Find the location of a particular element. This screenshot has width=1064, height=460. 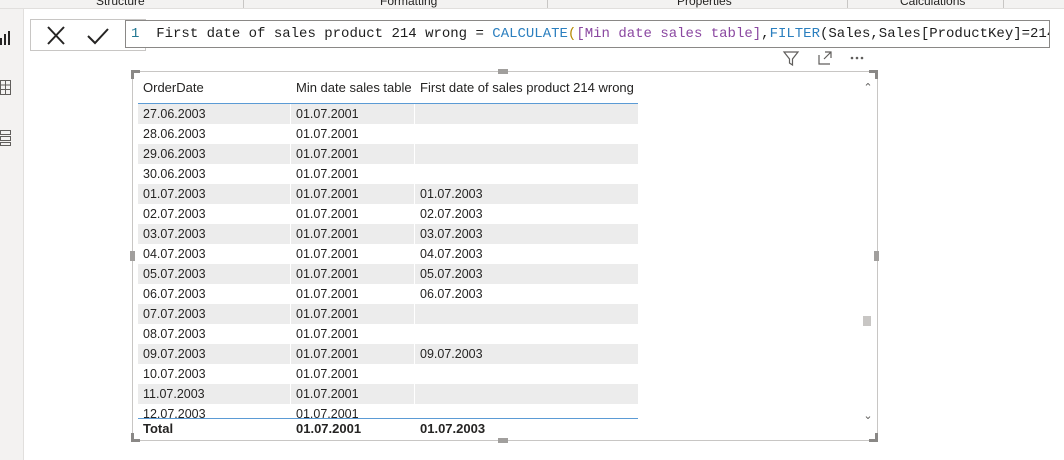

filter-function: FILTER is located at coordinates (794, 34).